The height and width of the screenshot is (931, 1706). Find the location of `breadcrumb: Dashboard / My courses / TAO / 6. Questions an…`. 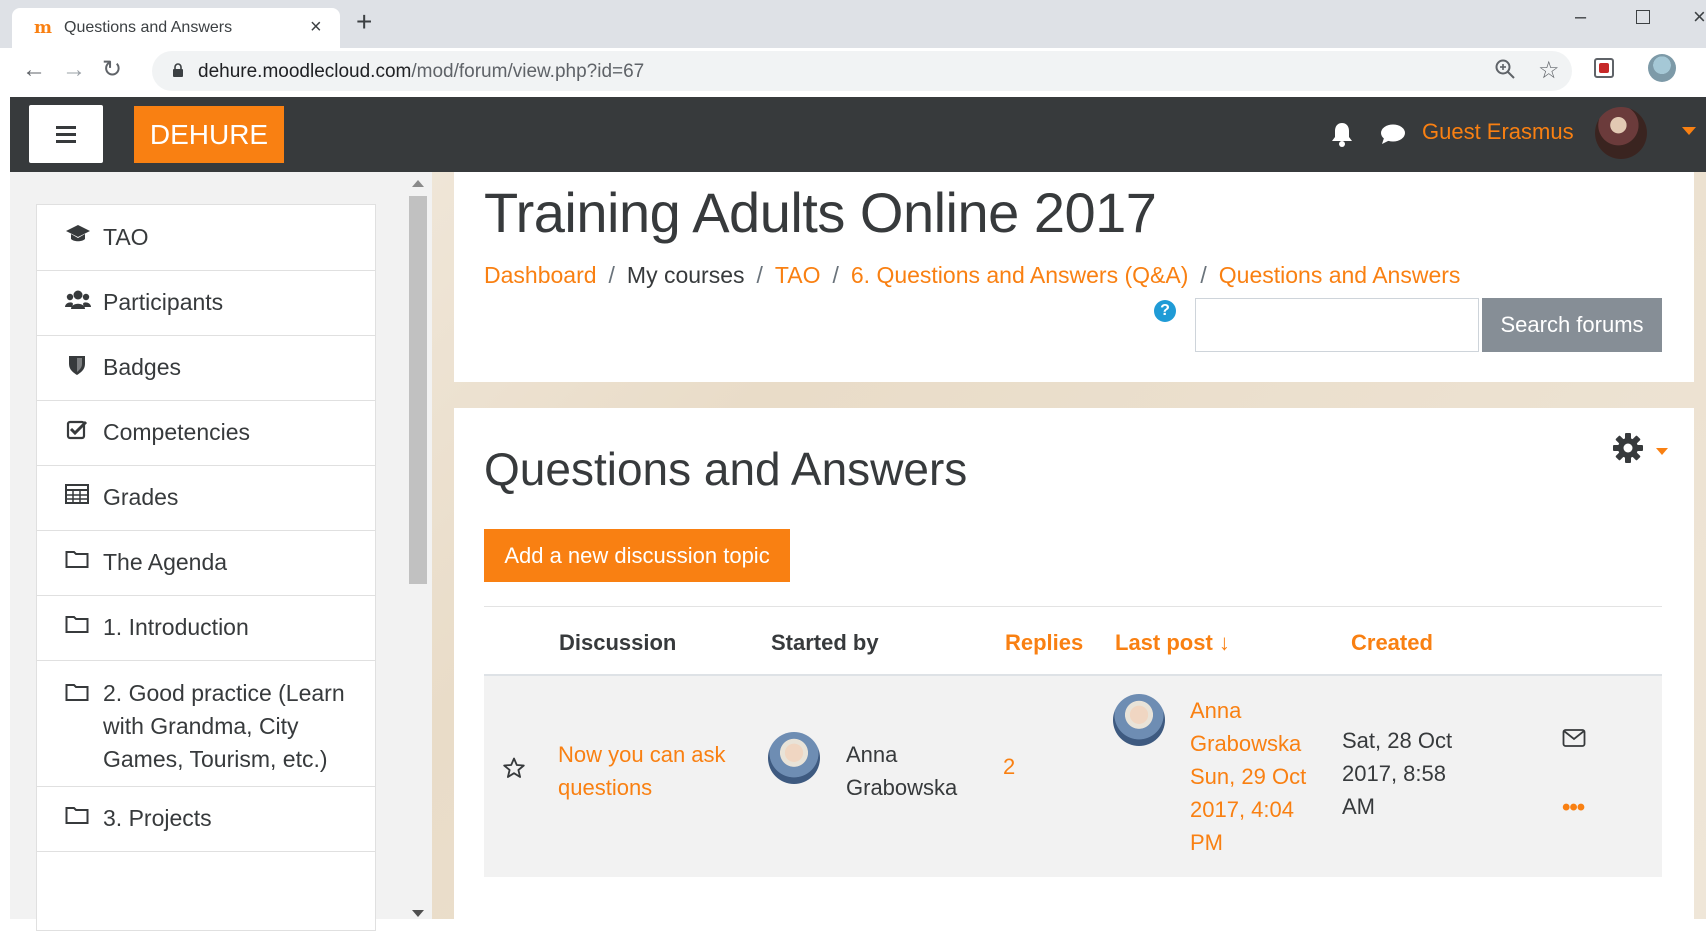

breadcrumb: Dashboard / My courses / TAO / 6. Questions an… is located at coordinates (972, 275).